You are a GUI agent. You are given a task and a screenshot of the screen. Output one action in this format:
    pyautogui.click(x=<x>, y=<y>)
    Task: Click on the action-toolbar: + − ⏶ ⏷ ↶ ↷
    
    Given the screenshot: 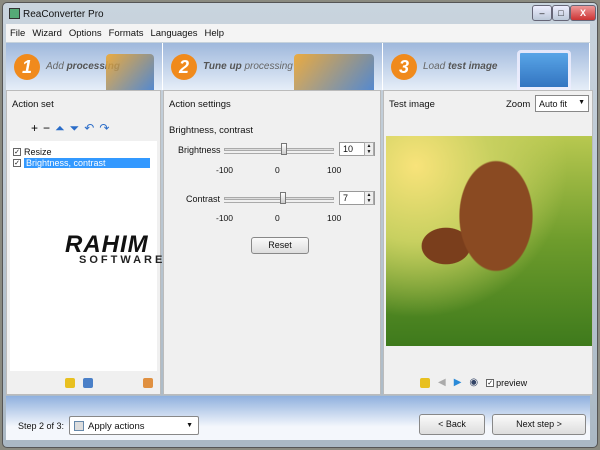 What is the action you would take?
    pyautogui.click(x=70, y=128)
    